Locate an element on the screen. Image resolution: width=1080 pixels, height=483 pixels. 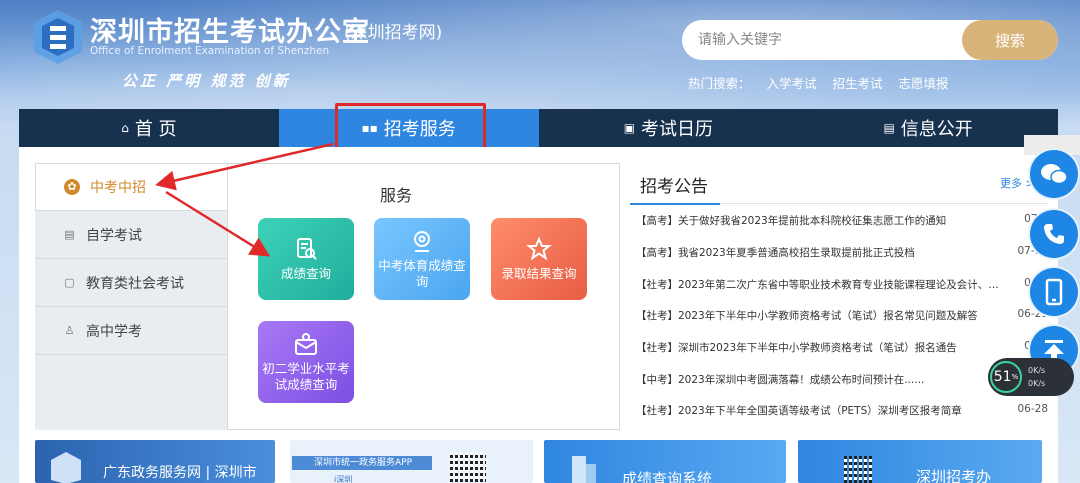
banner-gdzwfw: 广东政务服务网 | 深圳市 is located at coordinates (155, 461).